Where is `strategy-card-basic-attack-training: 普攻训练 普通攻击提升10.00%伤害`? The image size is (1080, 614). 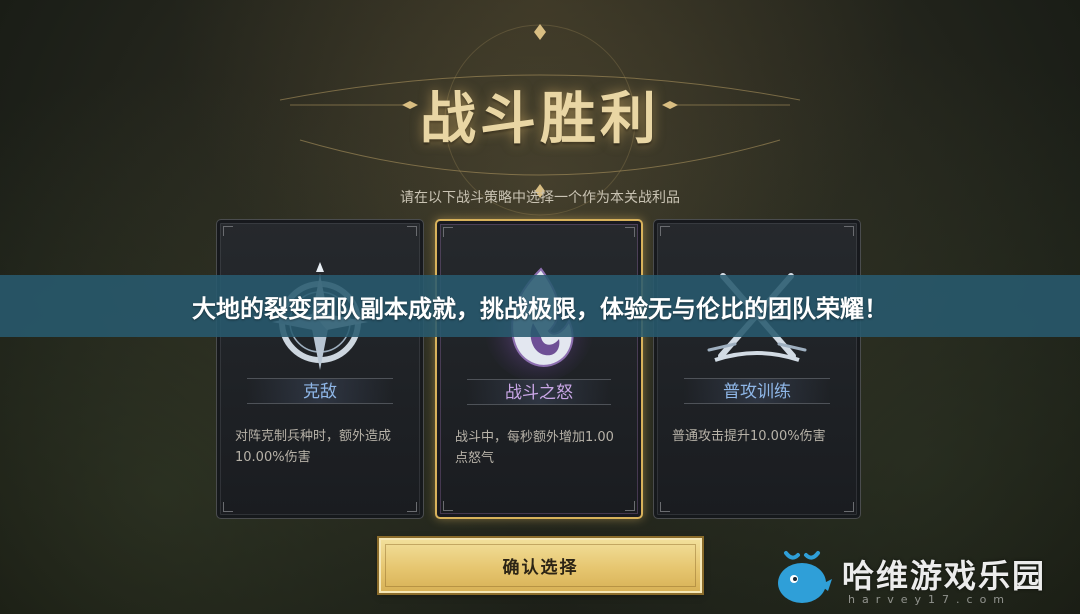
strategy-card-basic-attack-training: 普攻训练 普通攻击提升10.00%伤害 is located at coordinates (757, 369).